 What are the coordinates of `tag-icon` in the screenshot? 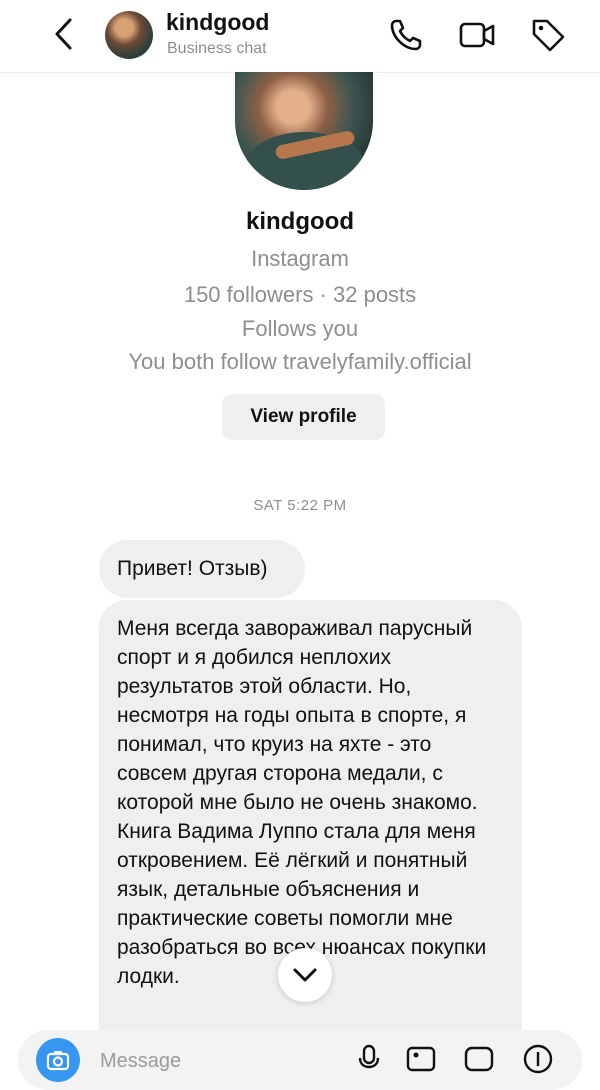 It's located at (548, 35).